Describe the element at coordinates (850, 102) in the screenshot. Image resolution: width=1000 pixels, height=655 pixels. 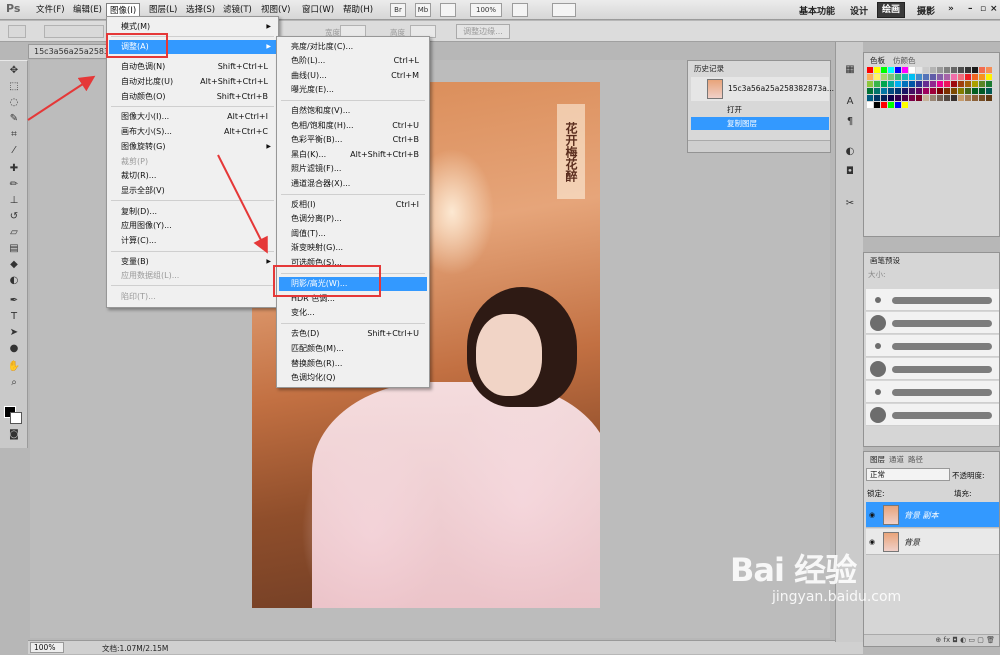
I see `character-panel-icon: A` at that location.